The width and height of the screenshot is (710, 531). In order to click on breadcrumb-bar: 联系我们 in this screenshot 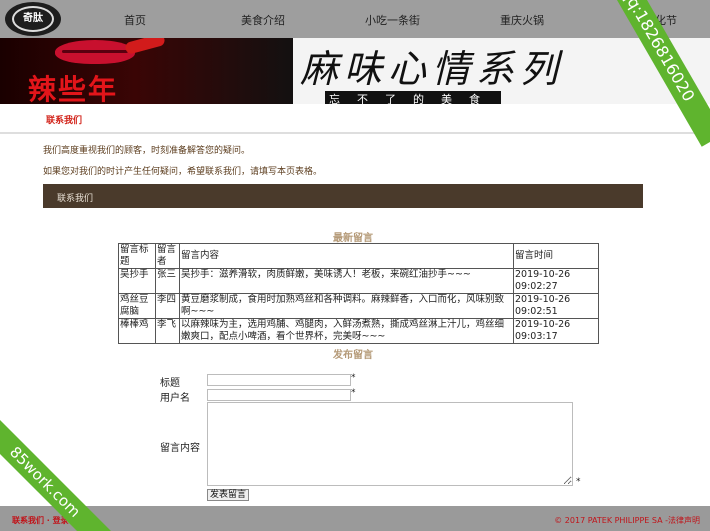, I will do `click(355, 119)`.